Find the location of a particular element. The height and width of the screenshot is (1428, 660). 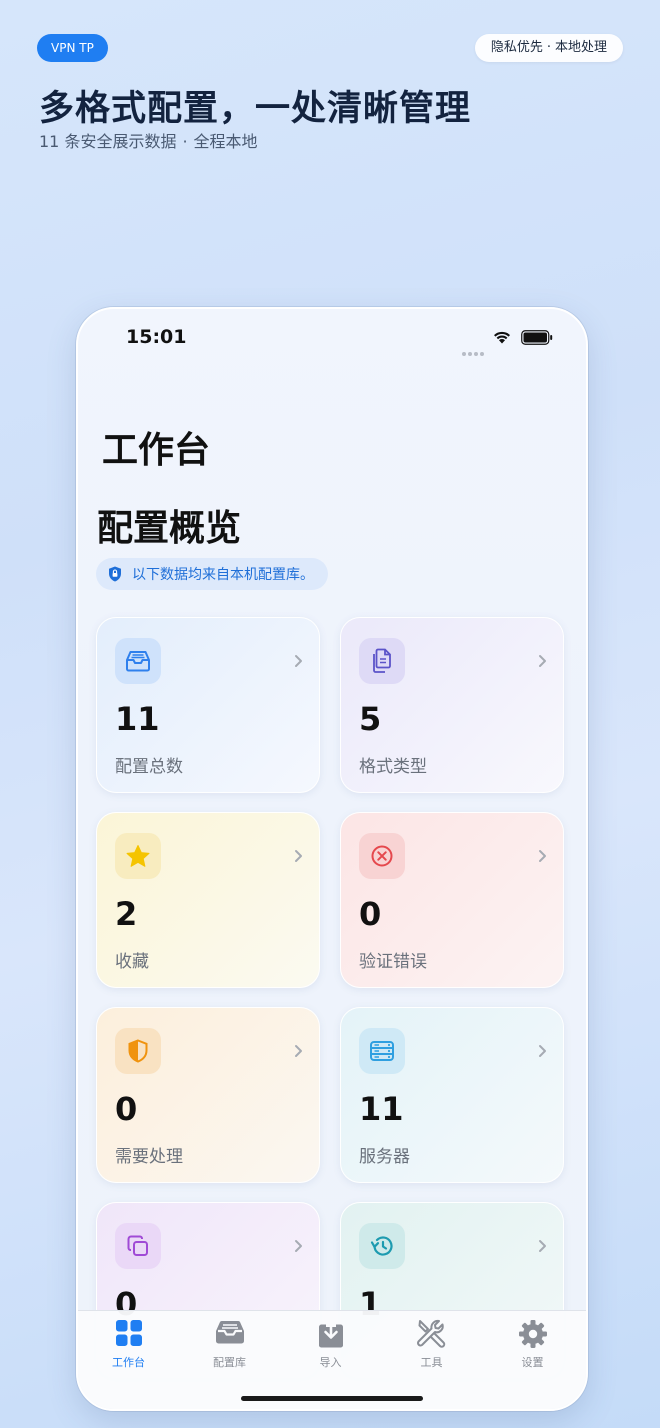

local-only-text: 全程本地 is located at coordinates (225, 141).